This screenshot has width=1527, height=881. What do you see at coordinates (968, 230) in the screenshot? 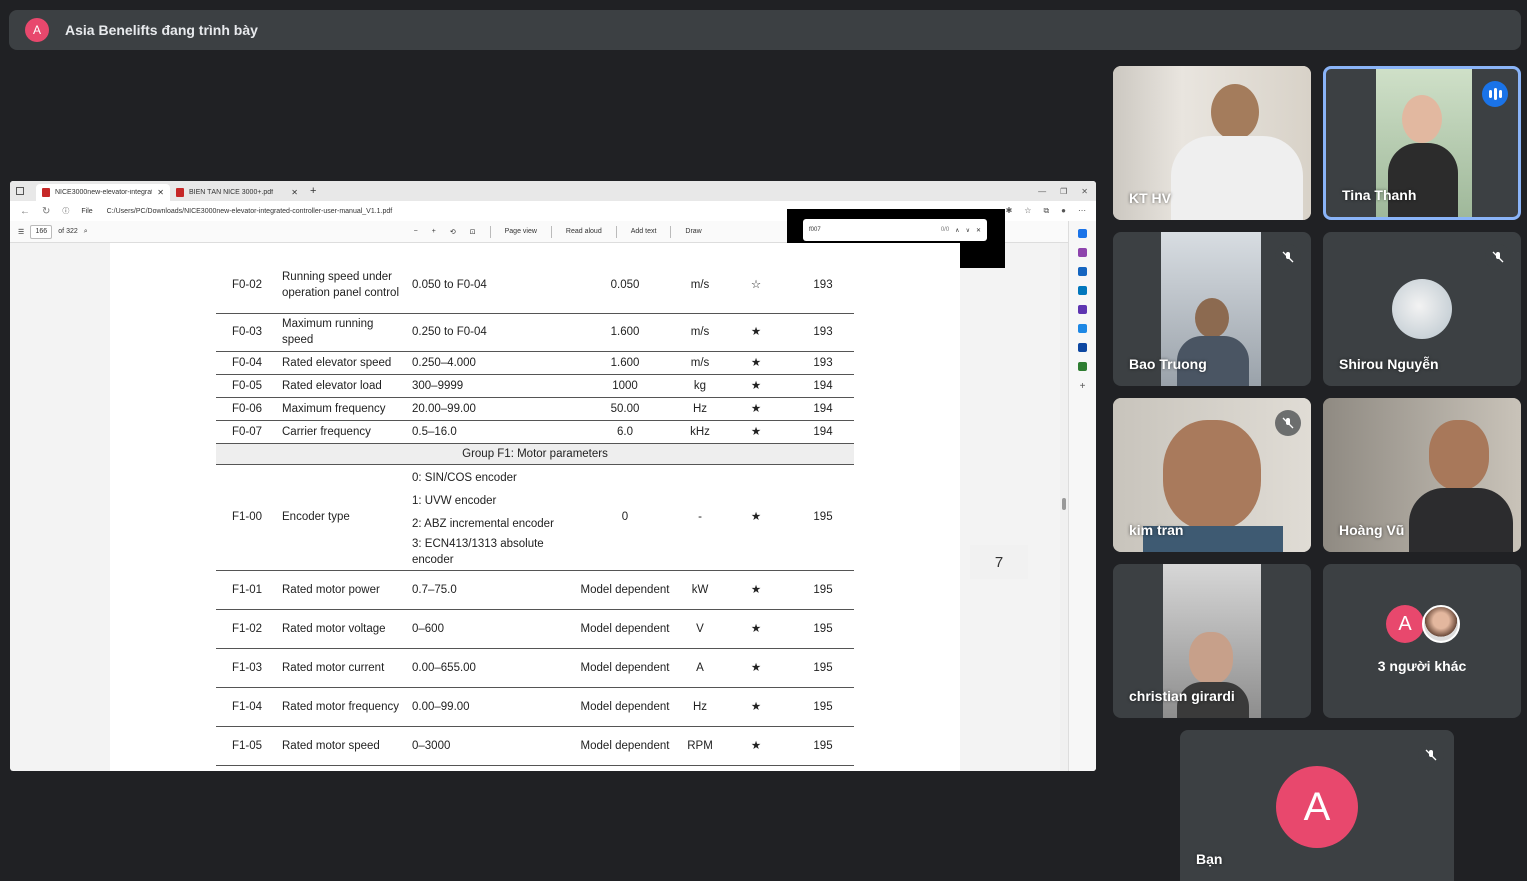
I see `chevron-down-icon: ∨` at bounding box center [968, 230].